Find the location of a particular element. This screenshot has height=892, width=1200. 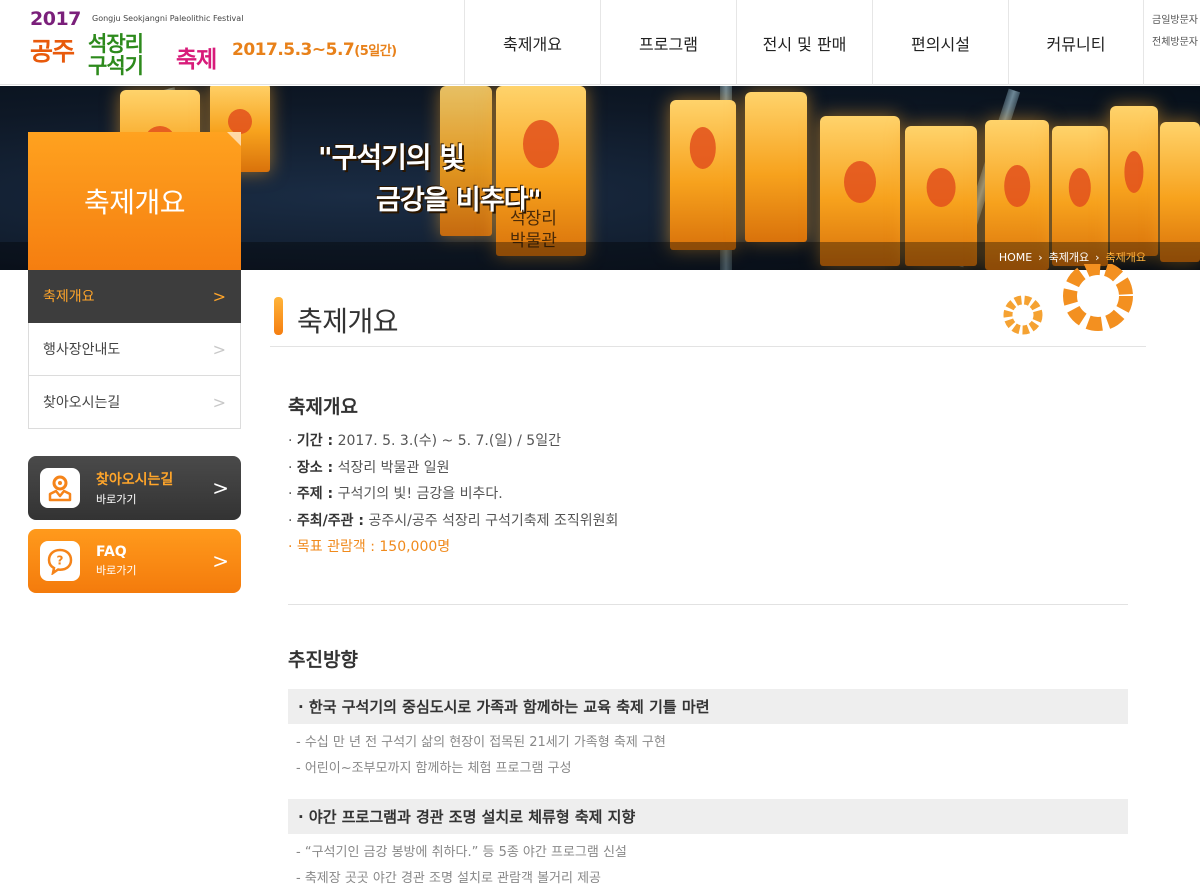

list-item: - 어린이~조부모까지 함께하는 체험 프로그램 구성 is located at coordinates (434, 768).